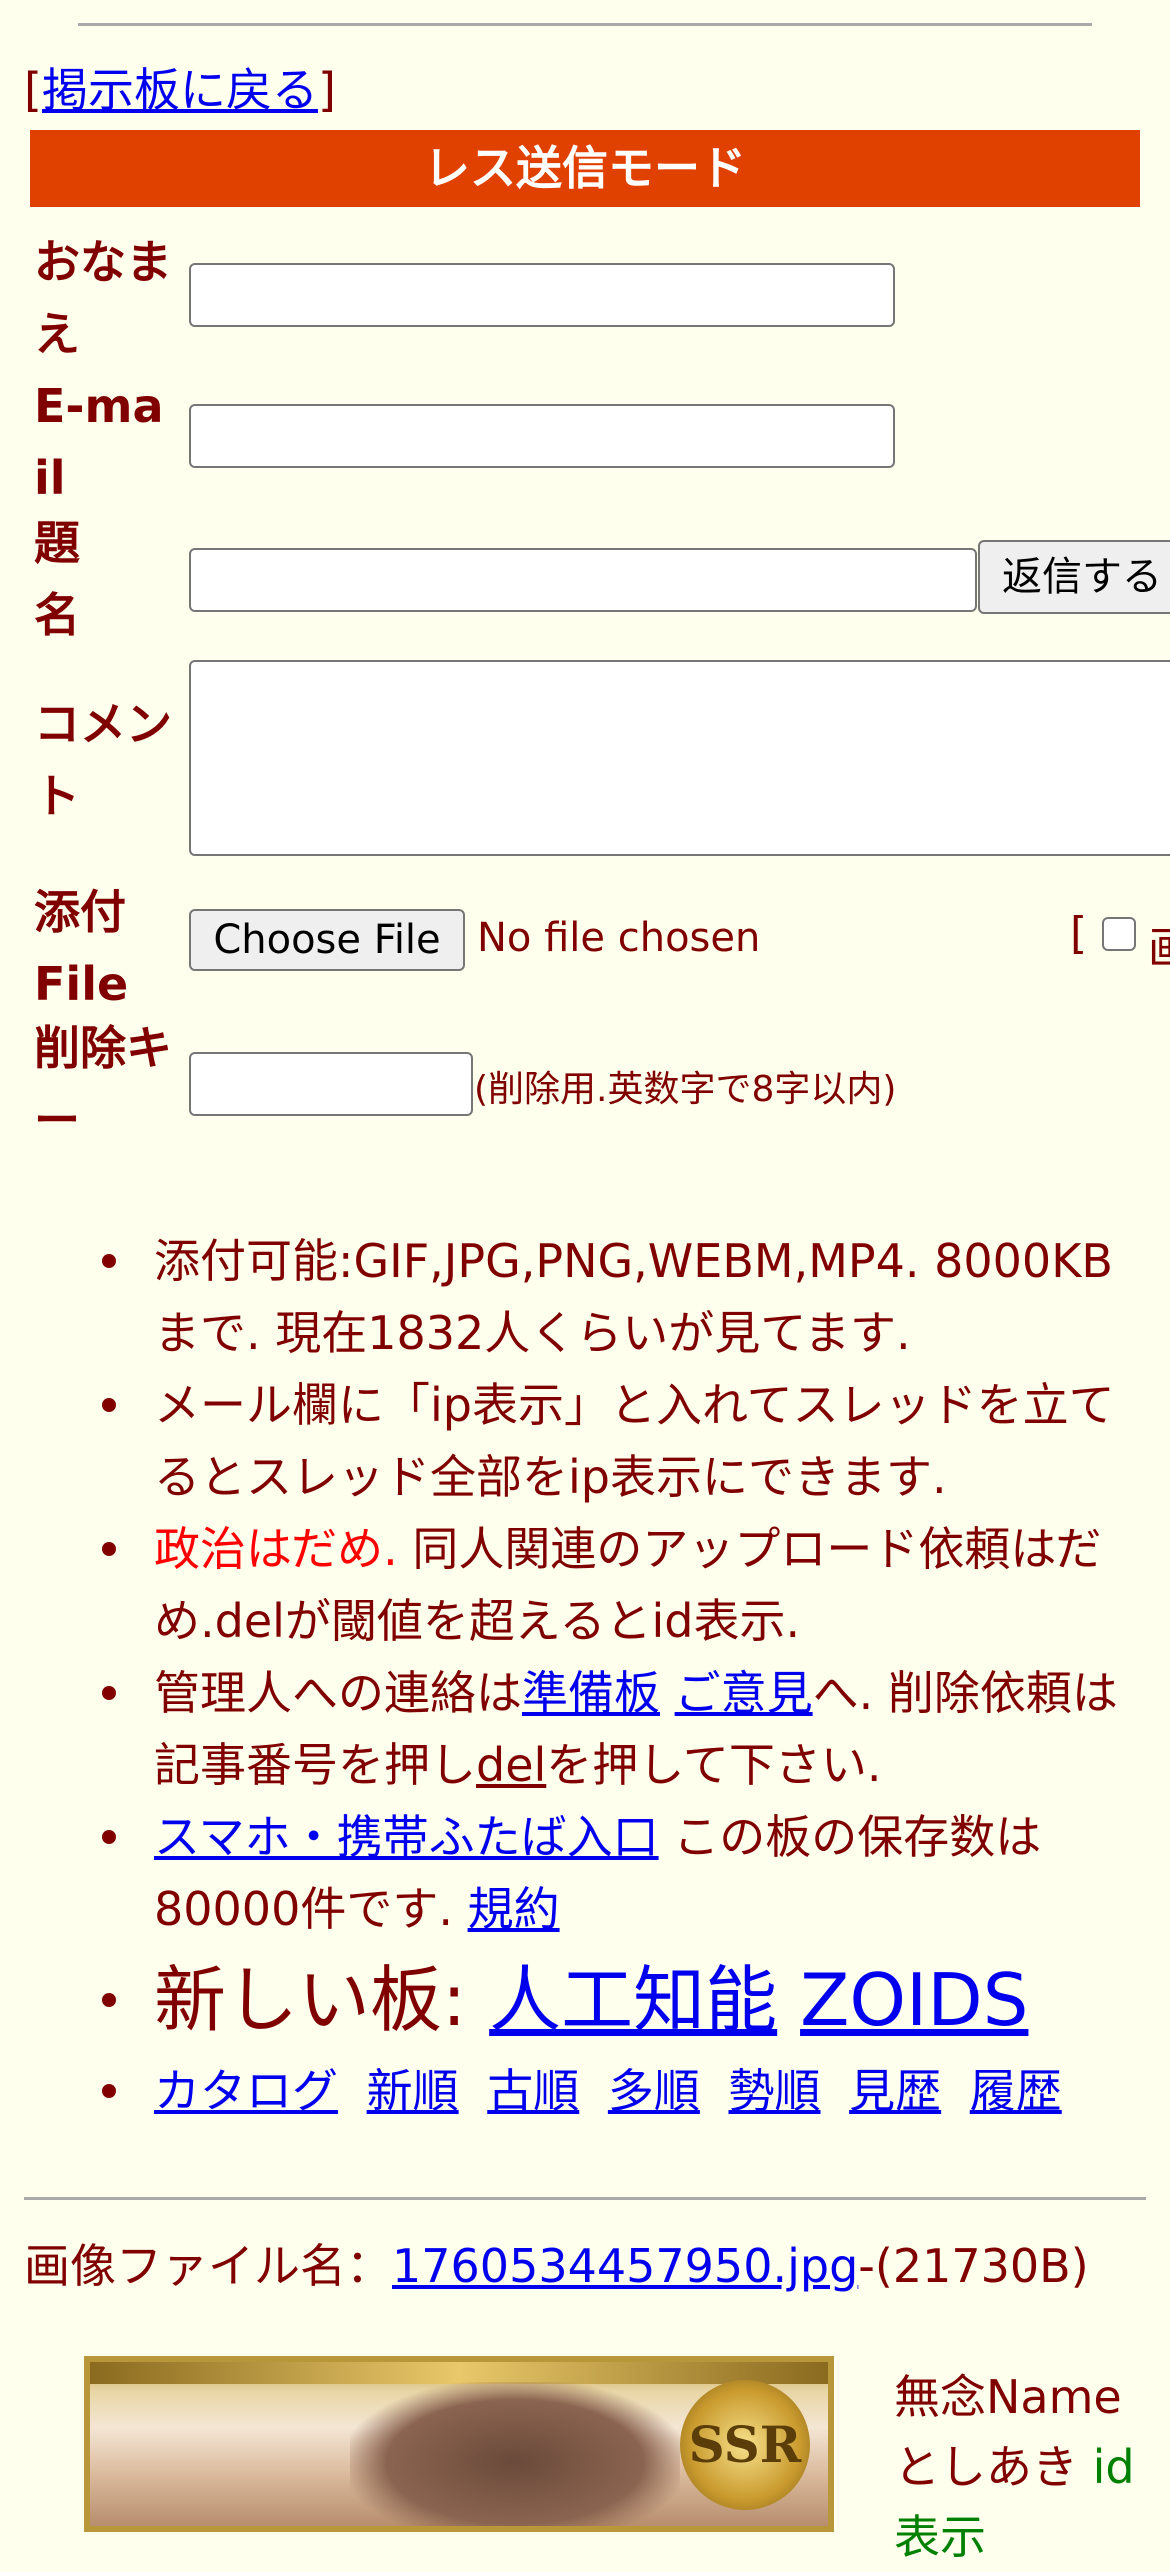 The height and width of the screenshot is (2572, 1170). What do you see at coordinates (625, 2266) in the screenshot?
I see `image-file-link: 1760534457950.jpg` at bounding box center [625, 2266].